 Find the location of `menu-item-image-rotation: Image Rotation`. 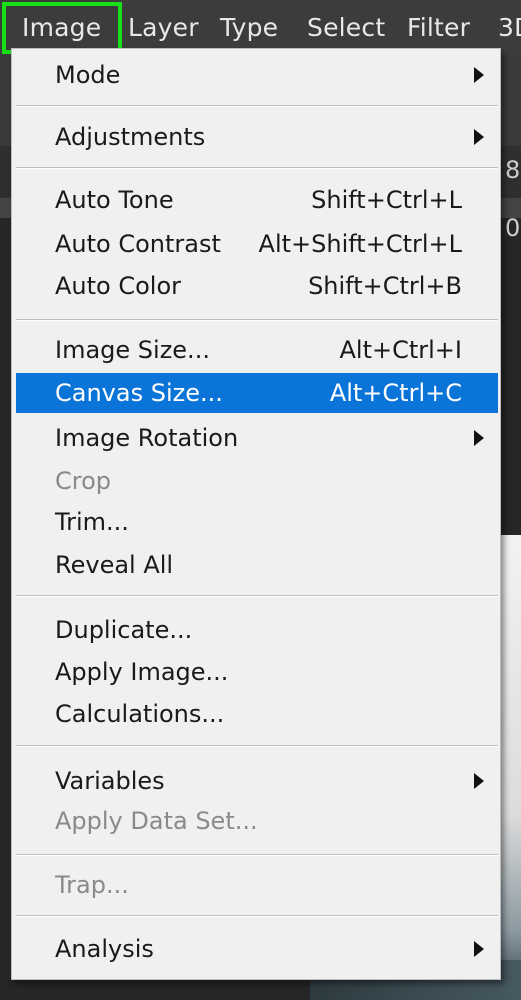

menu-item-image-rotation: Image Rotation is located at coordinates (257, 438).